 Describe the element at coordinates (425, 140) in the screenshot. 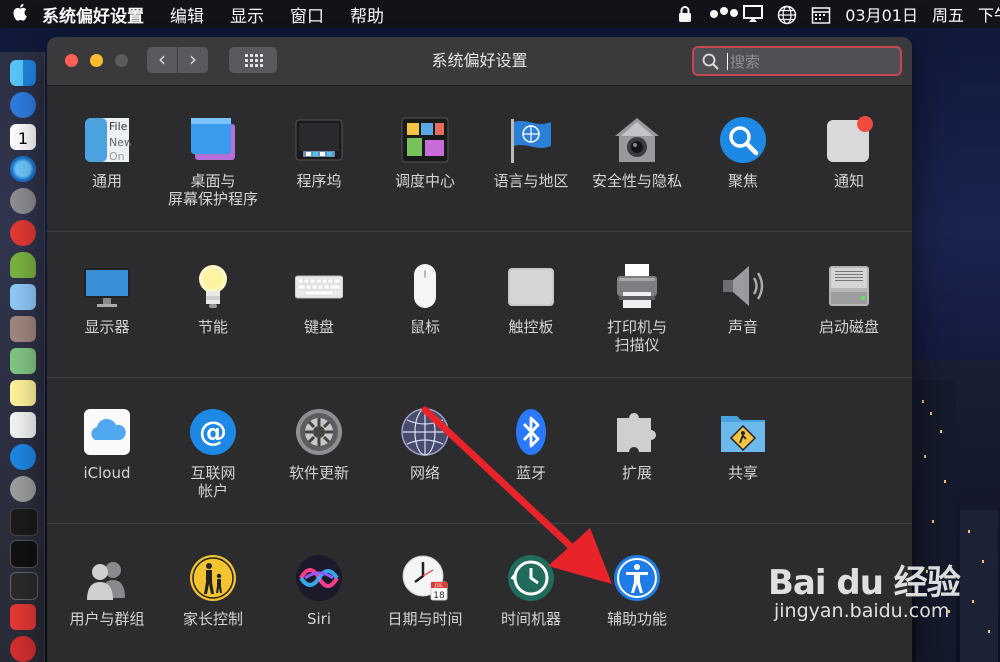

I see `mission-control-icon` at that location.